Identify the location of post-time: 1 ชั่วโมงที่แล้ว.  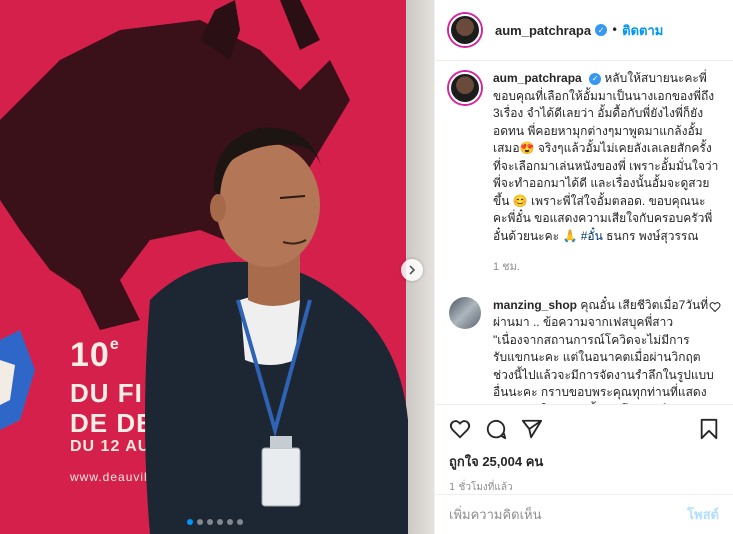
(584, 487).